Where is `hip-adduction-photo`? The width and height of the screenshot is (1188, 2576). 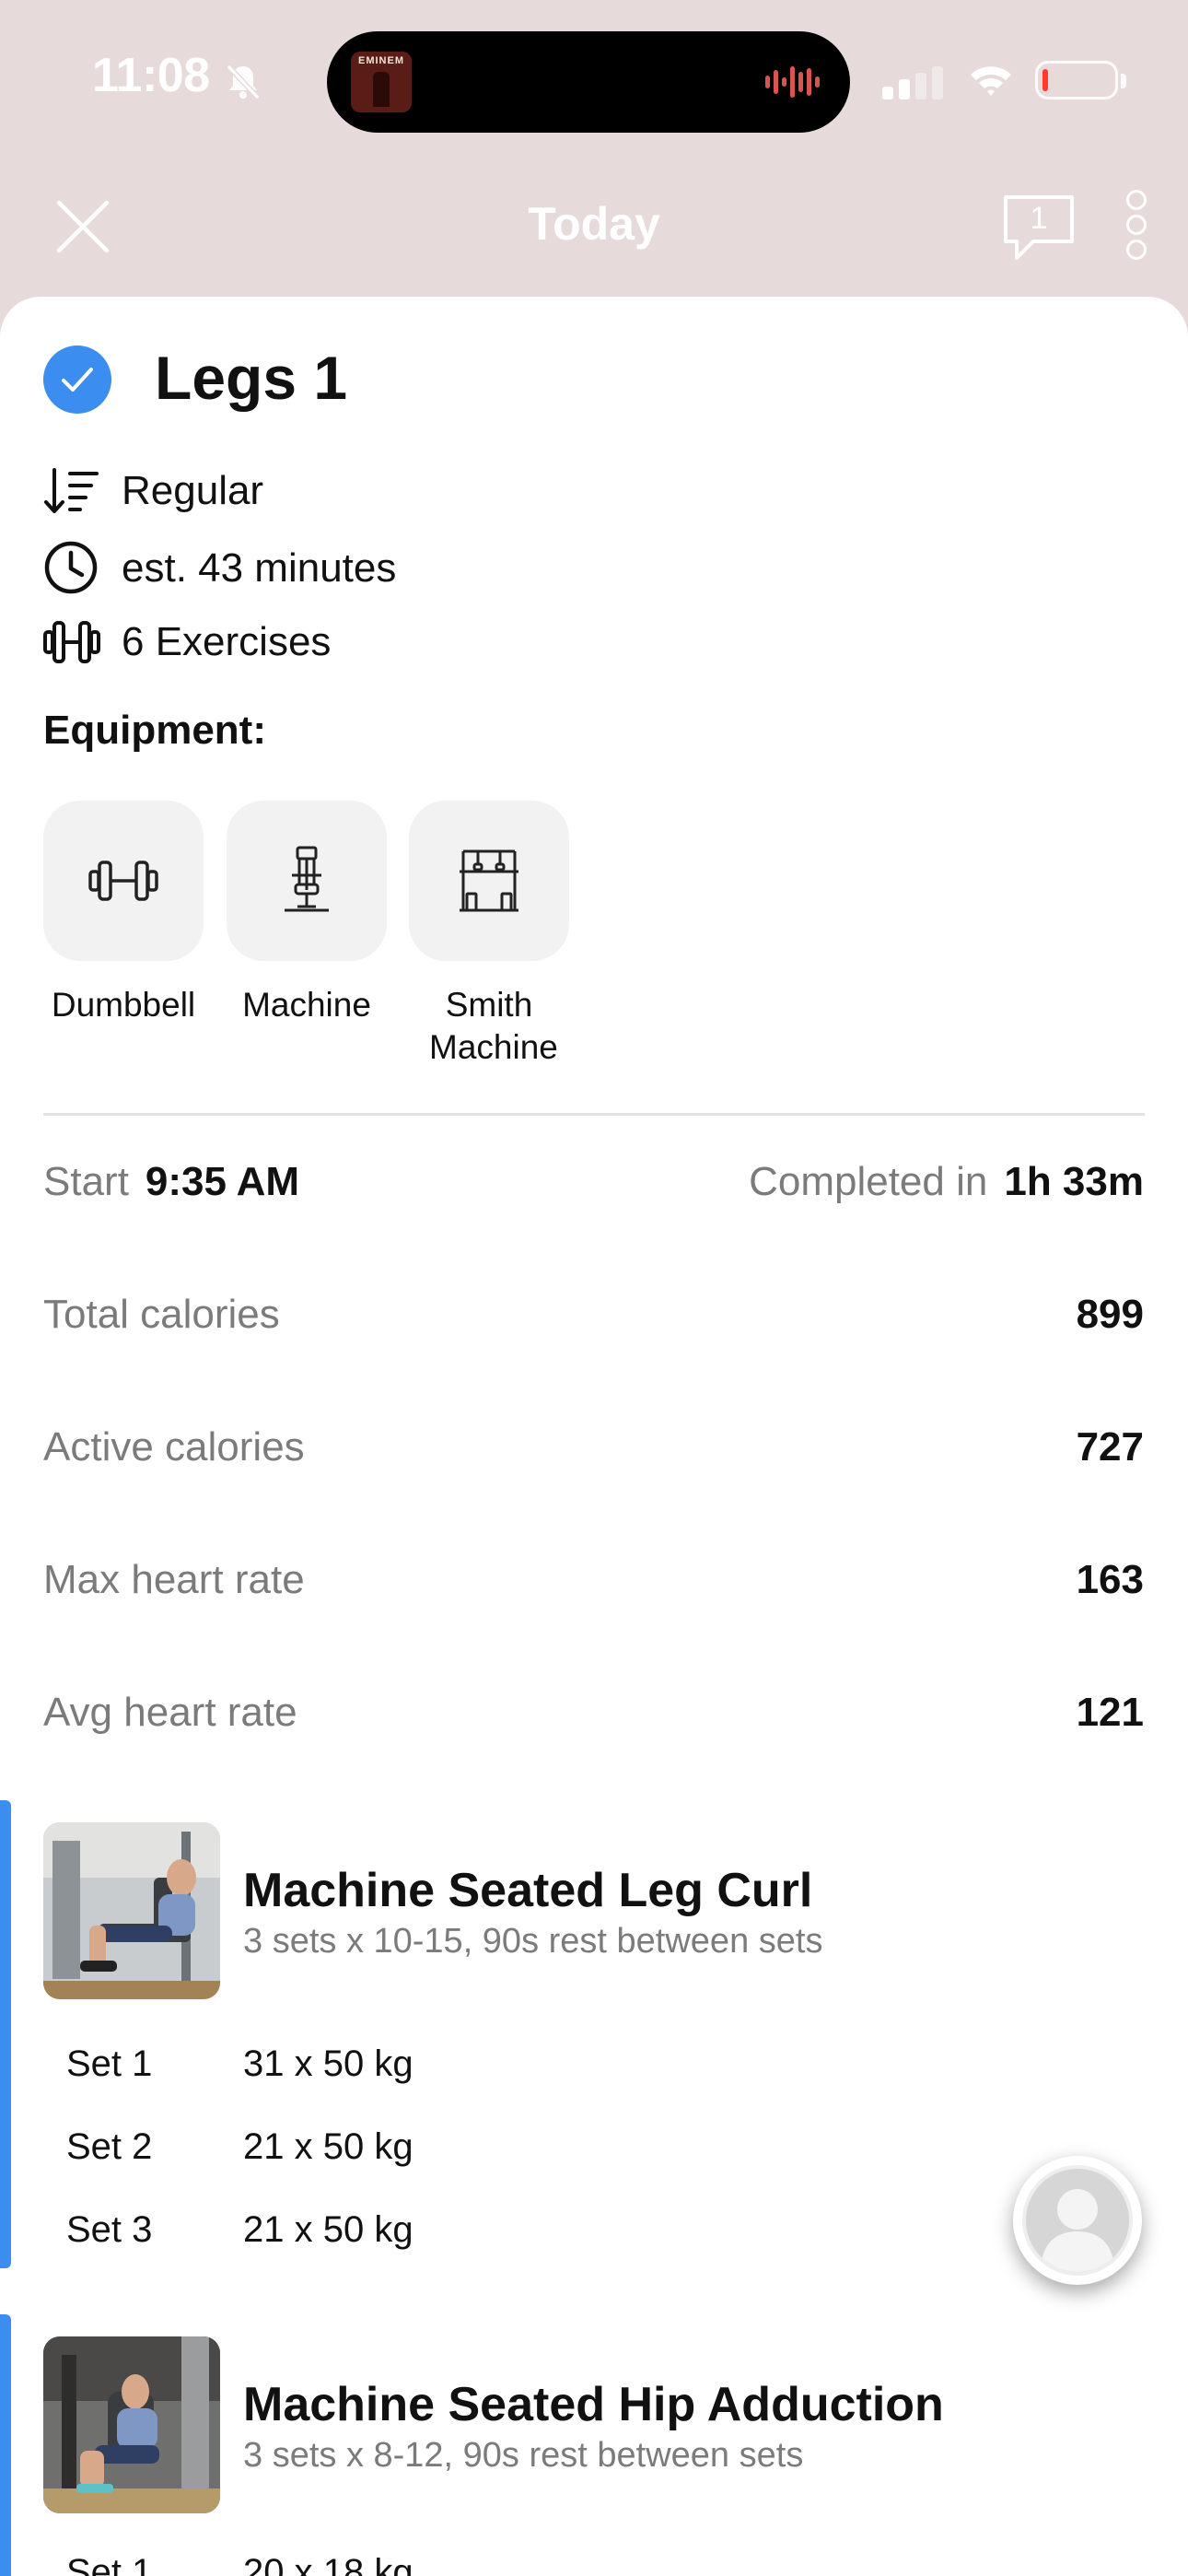
hip-adduction-photo is located at coordinates (131, 2424).